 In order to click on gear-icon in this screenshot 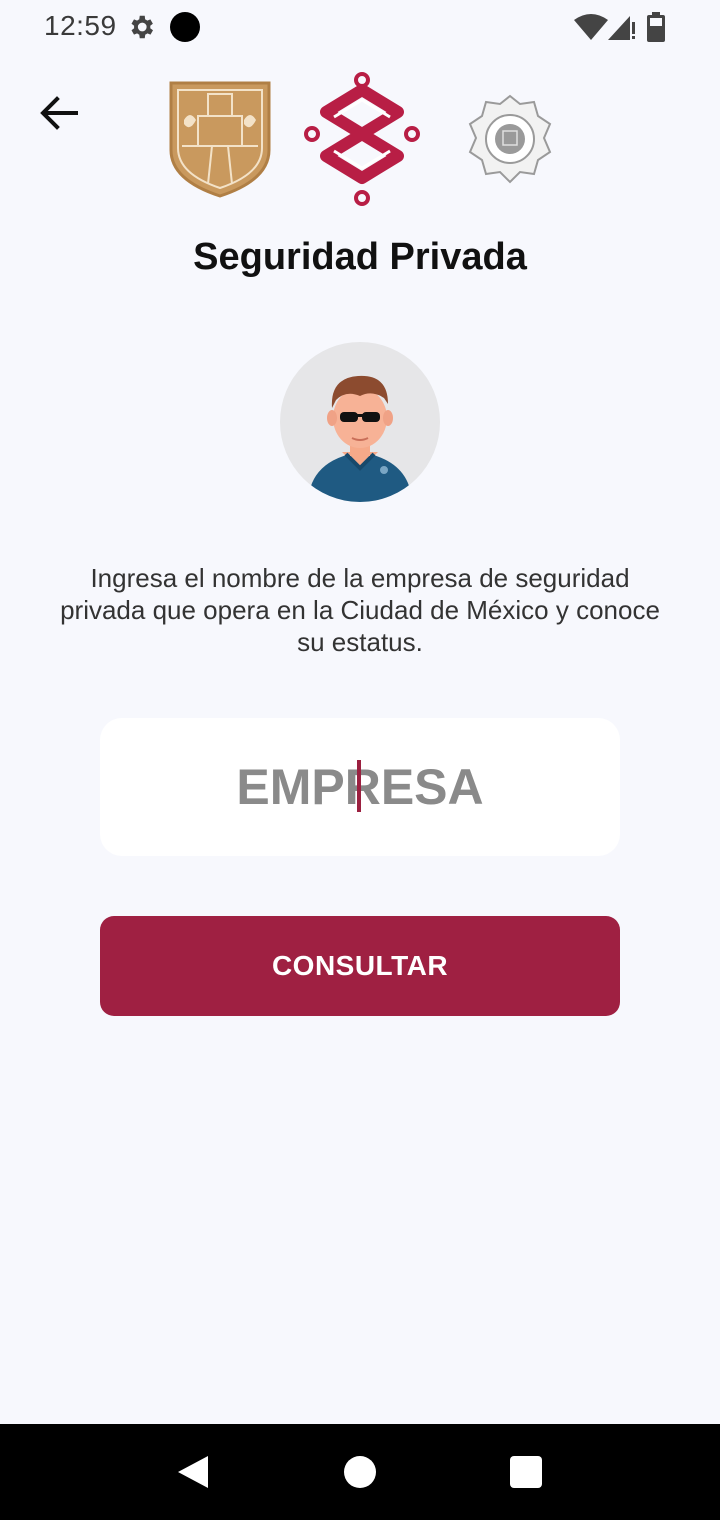, I will do `click(142, 27)`.